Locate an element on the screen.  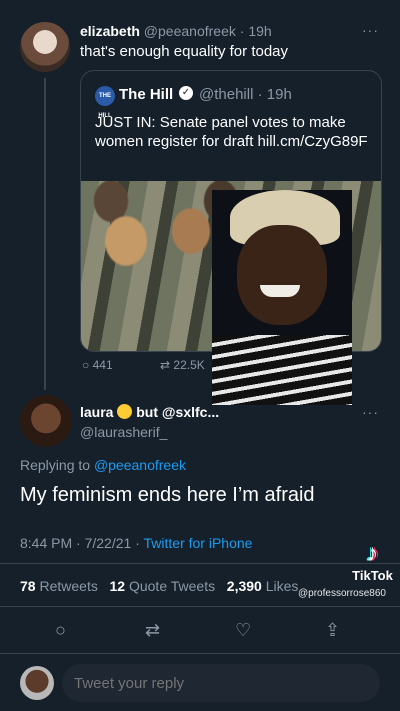
retweets-label: Retweets is located at coordinates (68, 586).